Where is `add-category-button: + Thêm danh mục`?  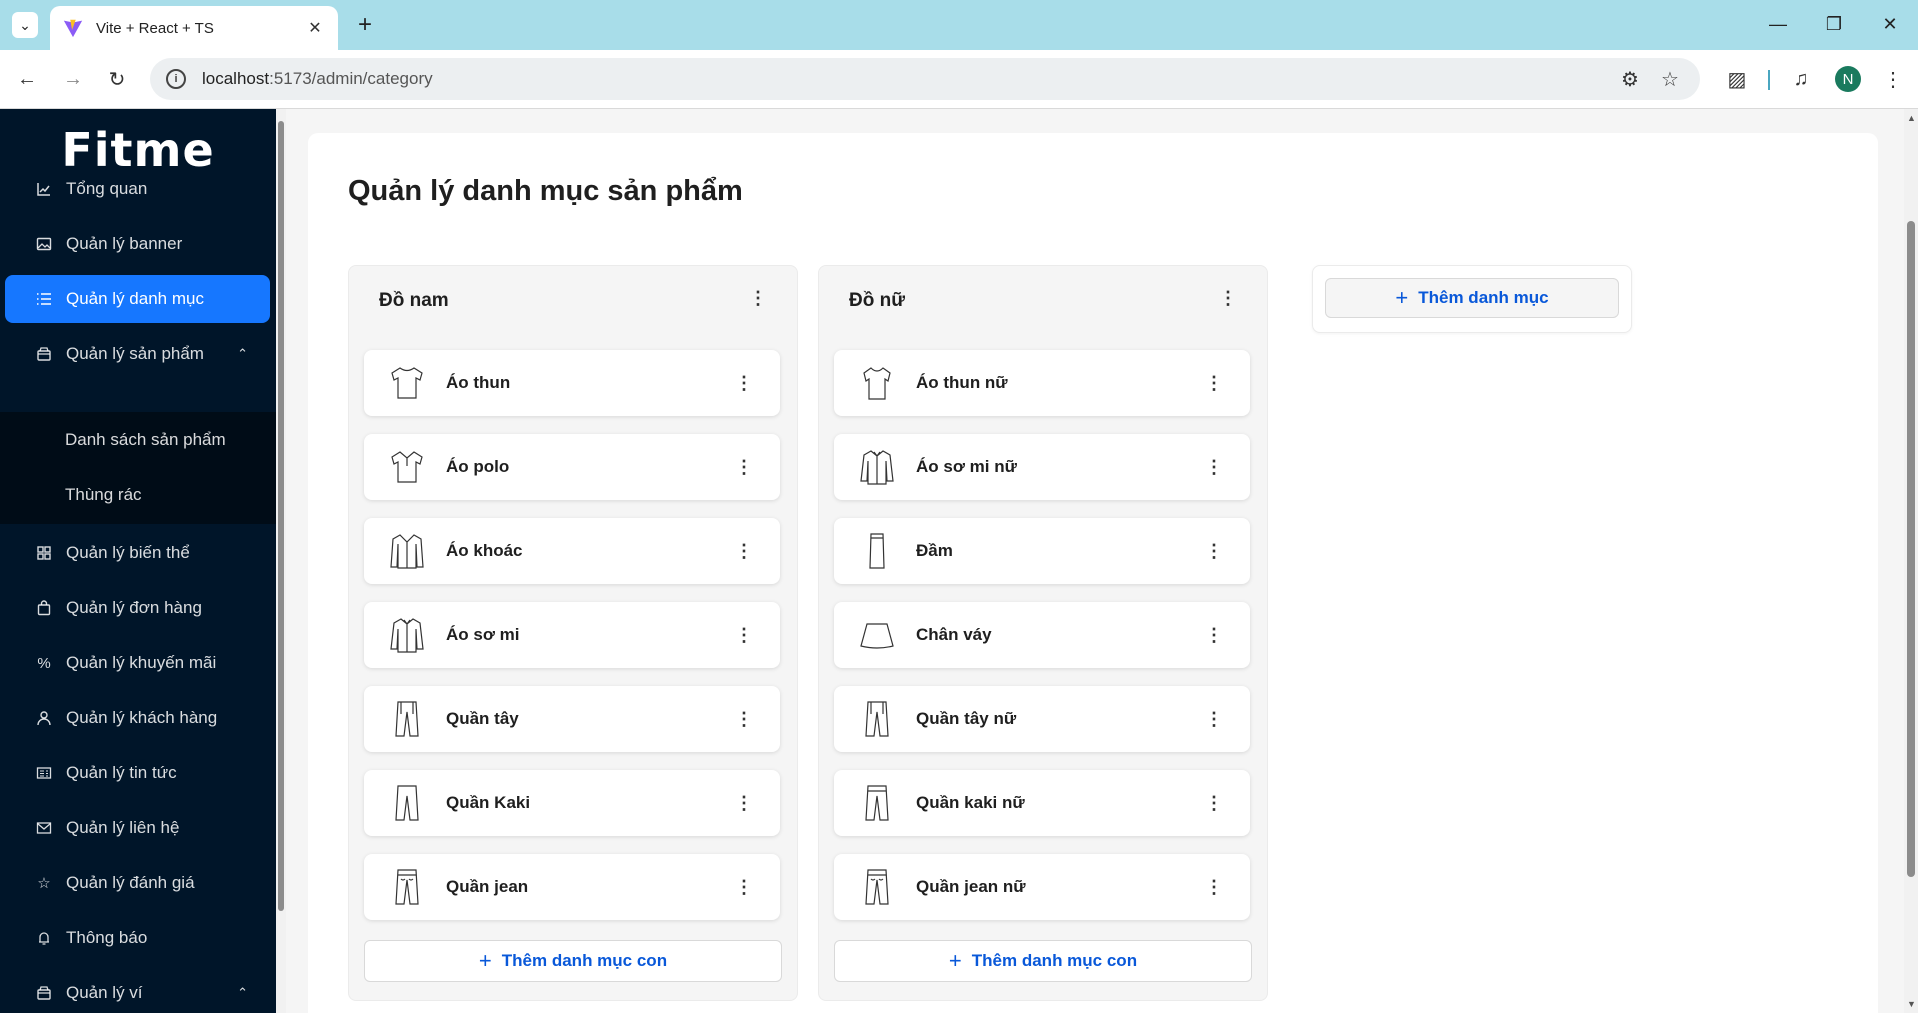 add-category-button: + Thêm danh mục is located at coordinates (1472, 298).